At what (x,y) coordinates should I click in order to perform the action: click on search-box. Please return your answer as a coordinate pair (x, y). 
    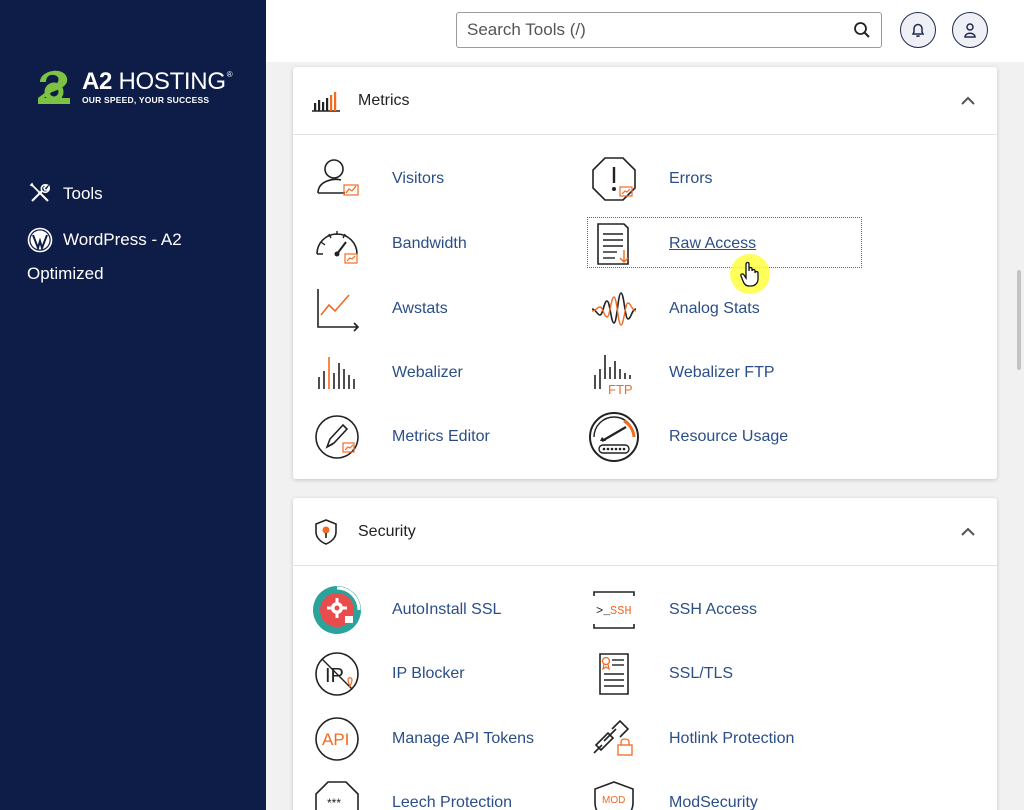
    Looking at the image, I should click on (669, 30).